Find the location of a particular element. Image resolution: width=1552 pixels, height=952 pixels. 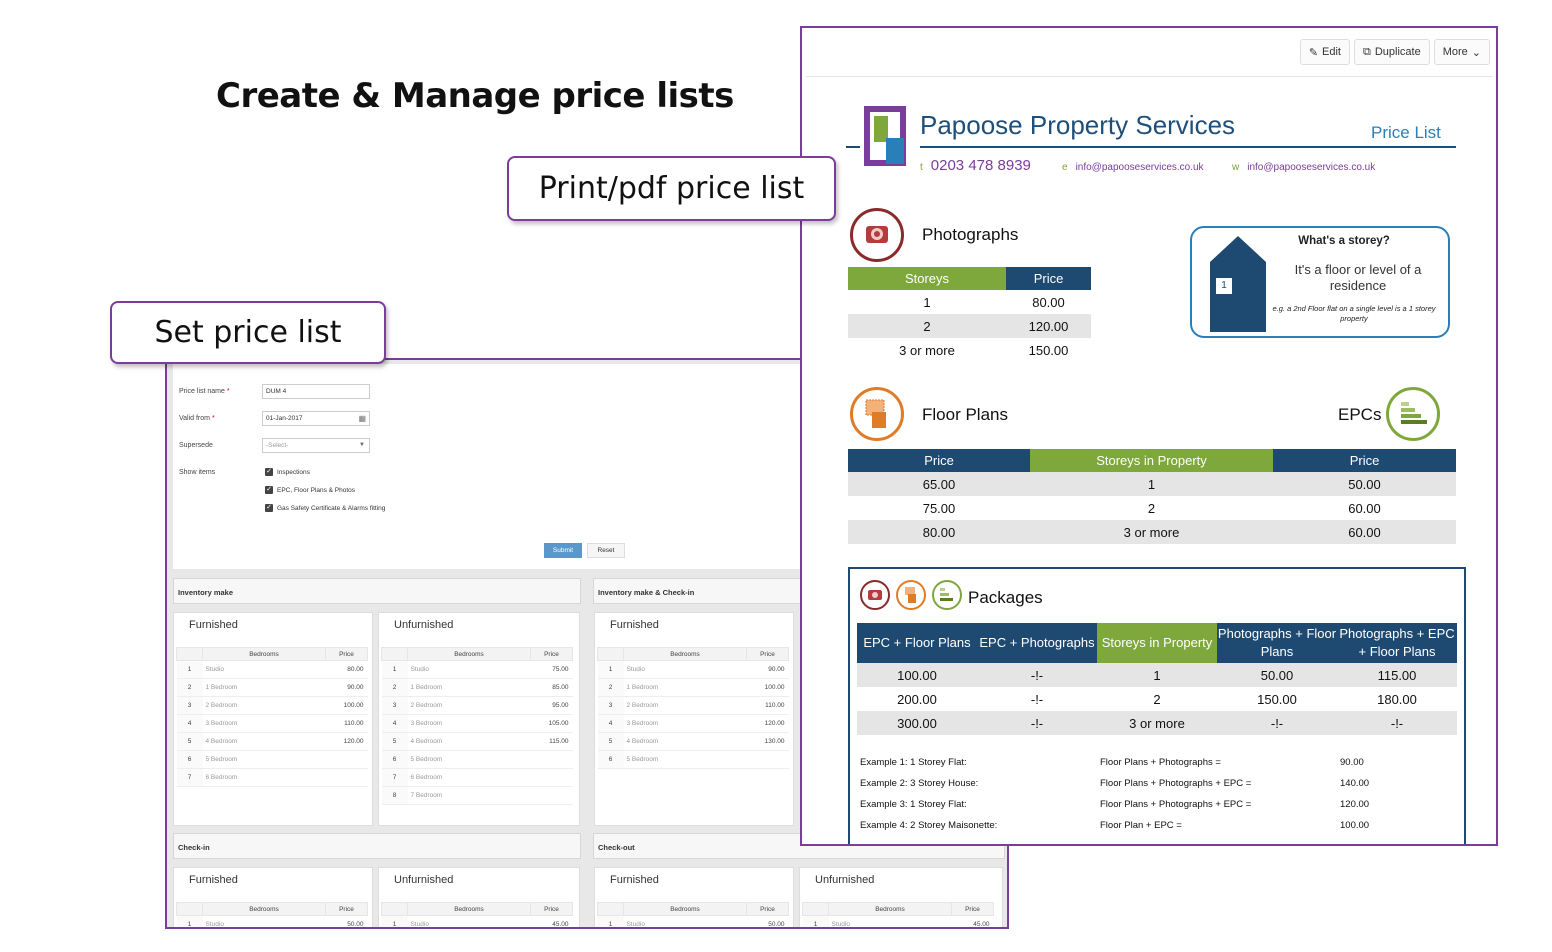

table-row: 1 Studio 50.00 is located at coordinates (693, 921).